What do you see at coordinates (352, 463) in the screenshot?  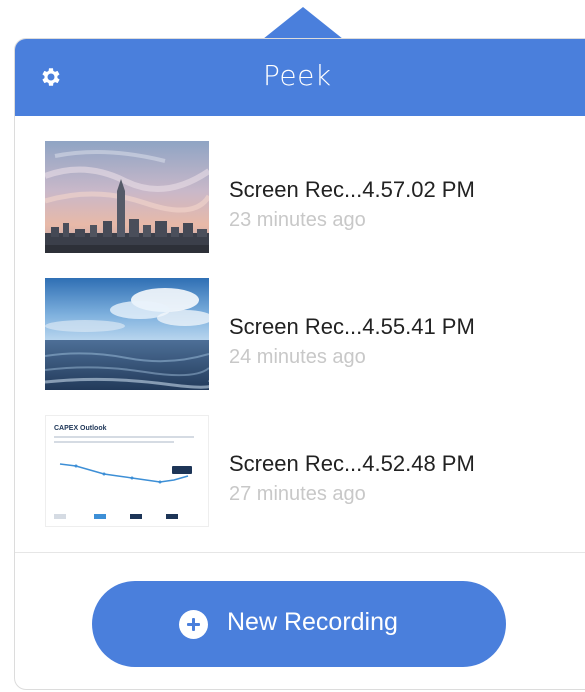 I see `recording-name: Screen Rec...4.52.48 PM` at bounding box center [352, 463].